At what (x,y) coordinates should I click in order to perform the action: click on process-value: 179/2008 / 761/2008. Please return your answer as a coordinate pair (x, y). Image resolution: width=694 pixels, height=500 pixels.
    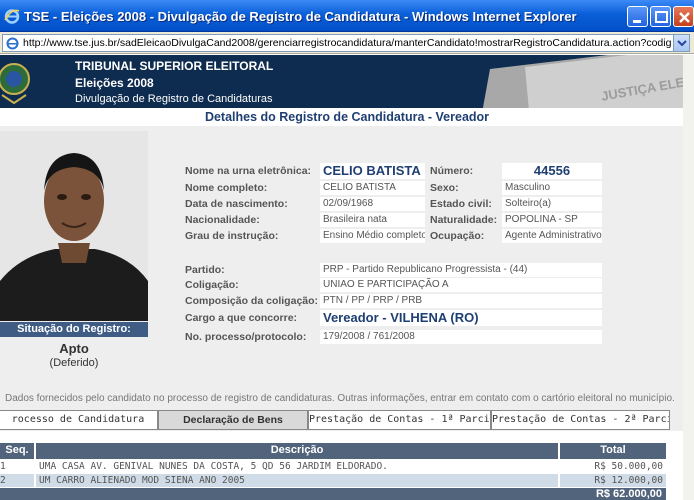
    Looking at the image, I should click on (461, 337).